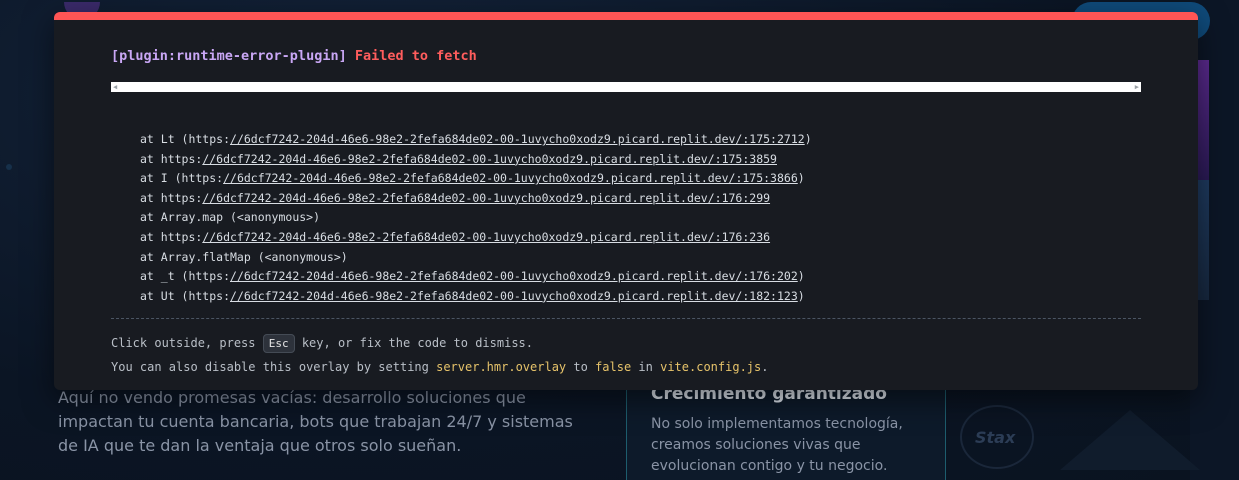 This screenshot has width=1239, height=480. I want to click on right-blue-panel, so click(1203, 240).